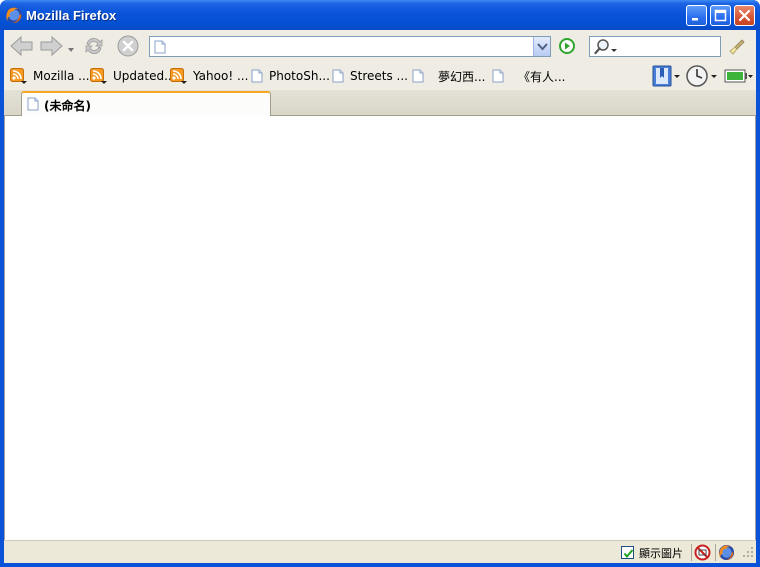  What do you see at coordinates (67, 106) in the screenshot?
I see `tab-label: (未命名)` at bounding box center [67, 106].